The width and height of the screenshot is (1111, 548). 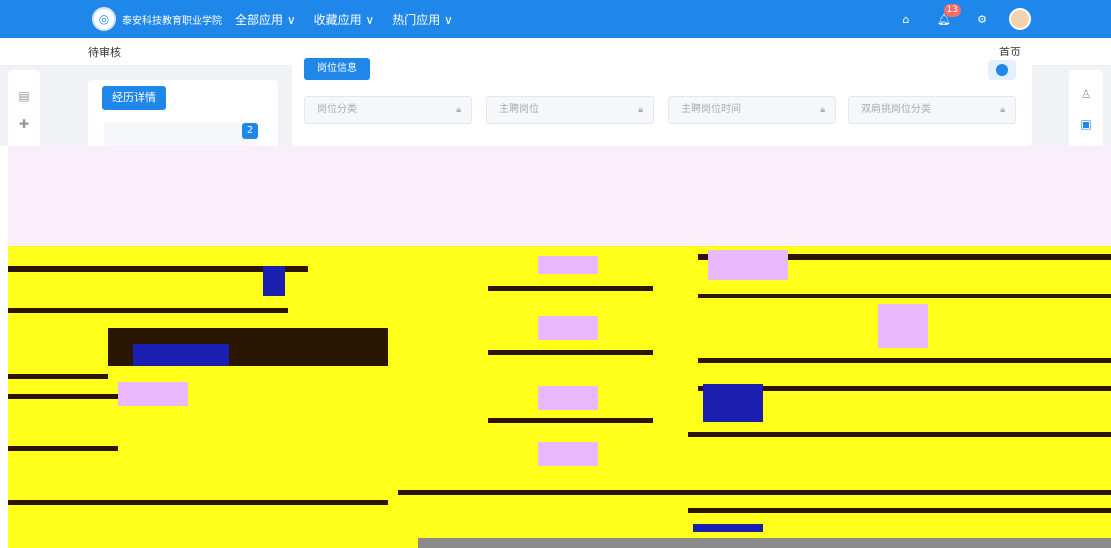 I want to click on bell-icon: 🔔︎ 13, so click(x=947, y=17).